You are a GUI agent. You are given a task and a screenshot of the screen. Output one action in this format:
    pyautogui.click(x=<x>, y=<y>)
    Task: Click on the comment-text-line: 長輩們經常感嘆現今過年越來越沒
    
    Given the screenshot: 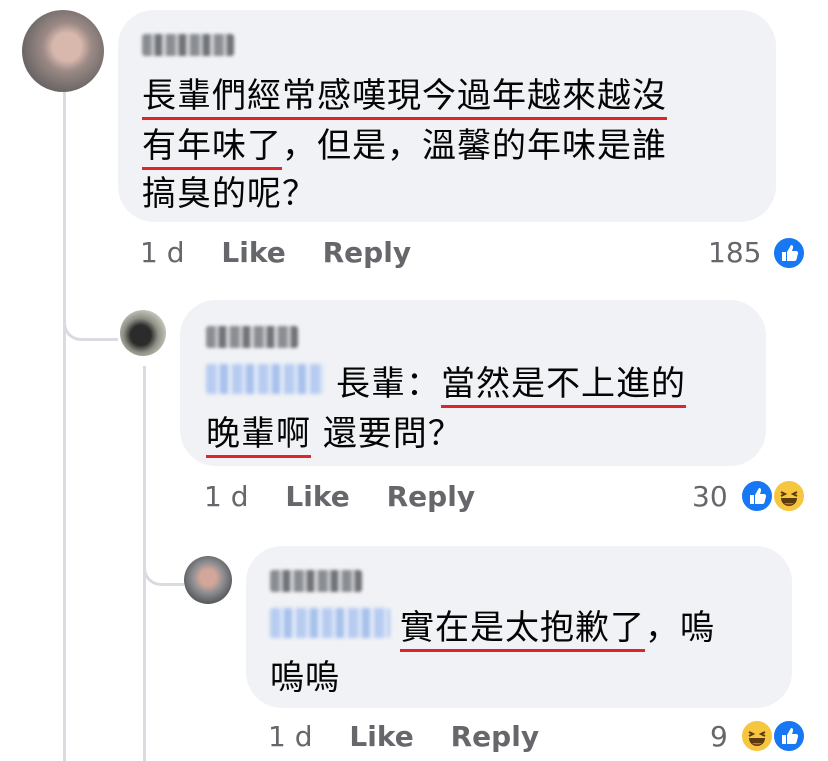 What is the action you would take?
    pyautogui.click(x=404, y=96)
    